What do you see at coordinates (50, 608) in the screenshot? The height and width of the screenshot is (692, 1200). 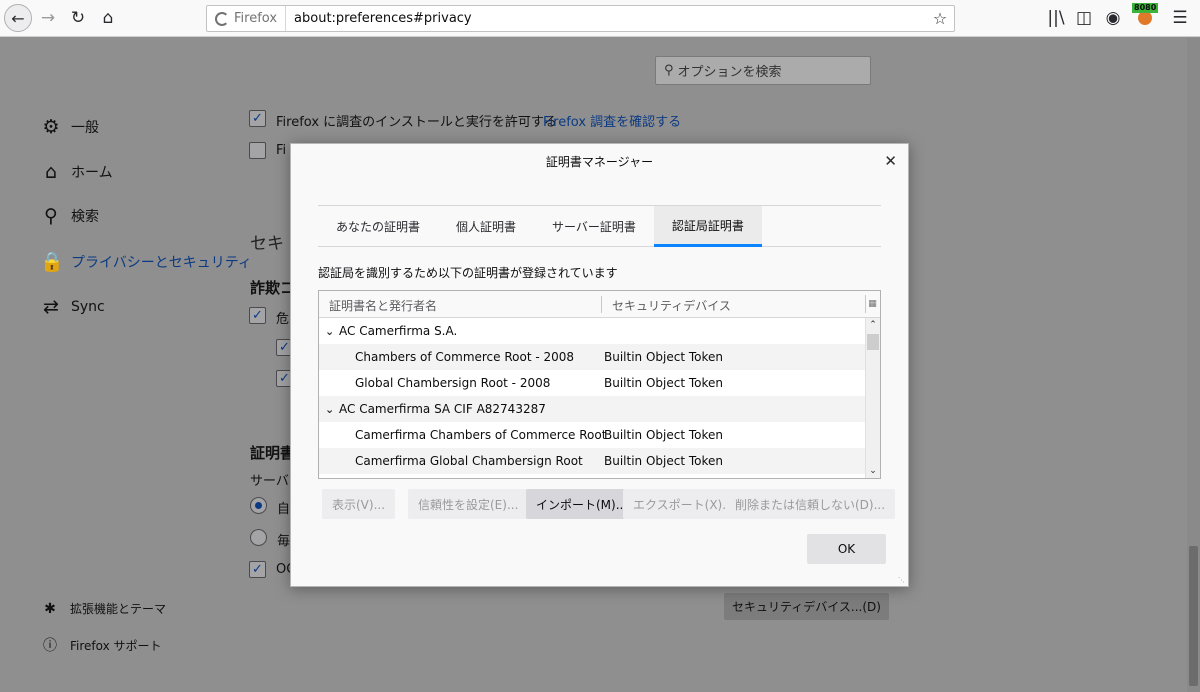 I see `puzzle-icon: ✱` at bounding box center [50, 608].